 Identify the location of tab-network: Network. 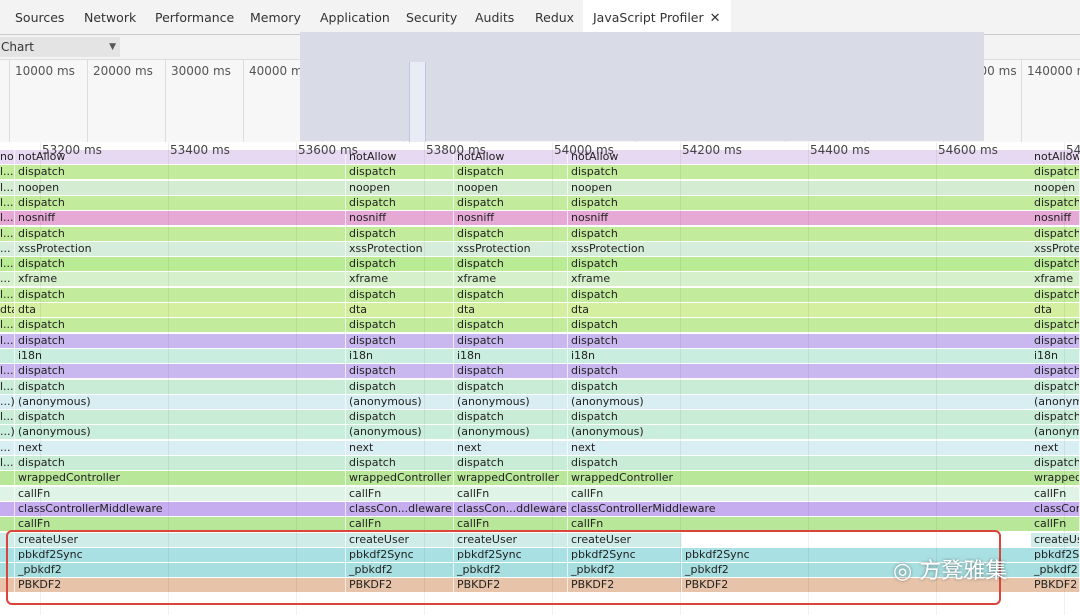
(110, 17).